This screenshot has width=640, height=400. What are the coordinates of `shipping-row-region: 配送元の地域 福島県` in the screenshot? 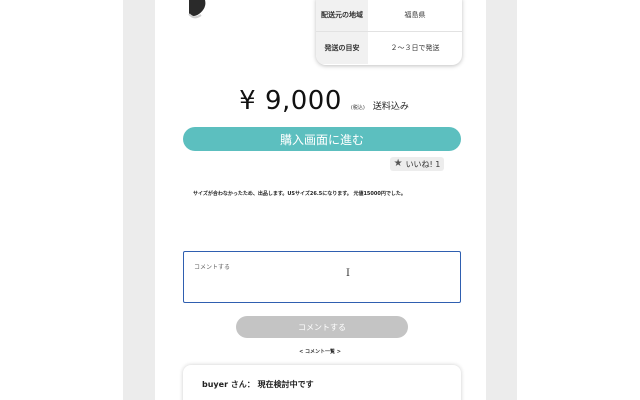 It's located at (389, 15).